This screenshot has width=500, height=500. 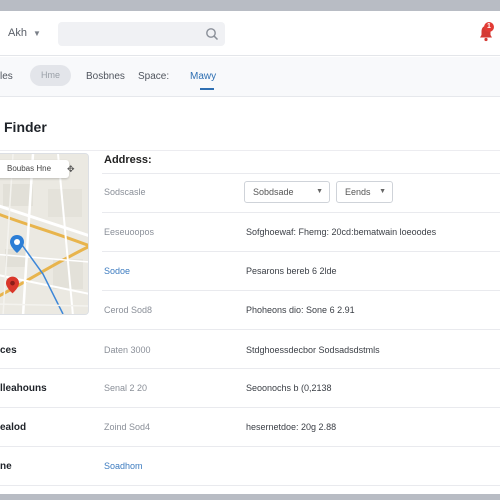 I want to click on address-select-1: Sobdsade ▼, so click(x=287, y=192).